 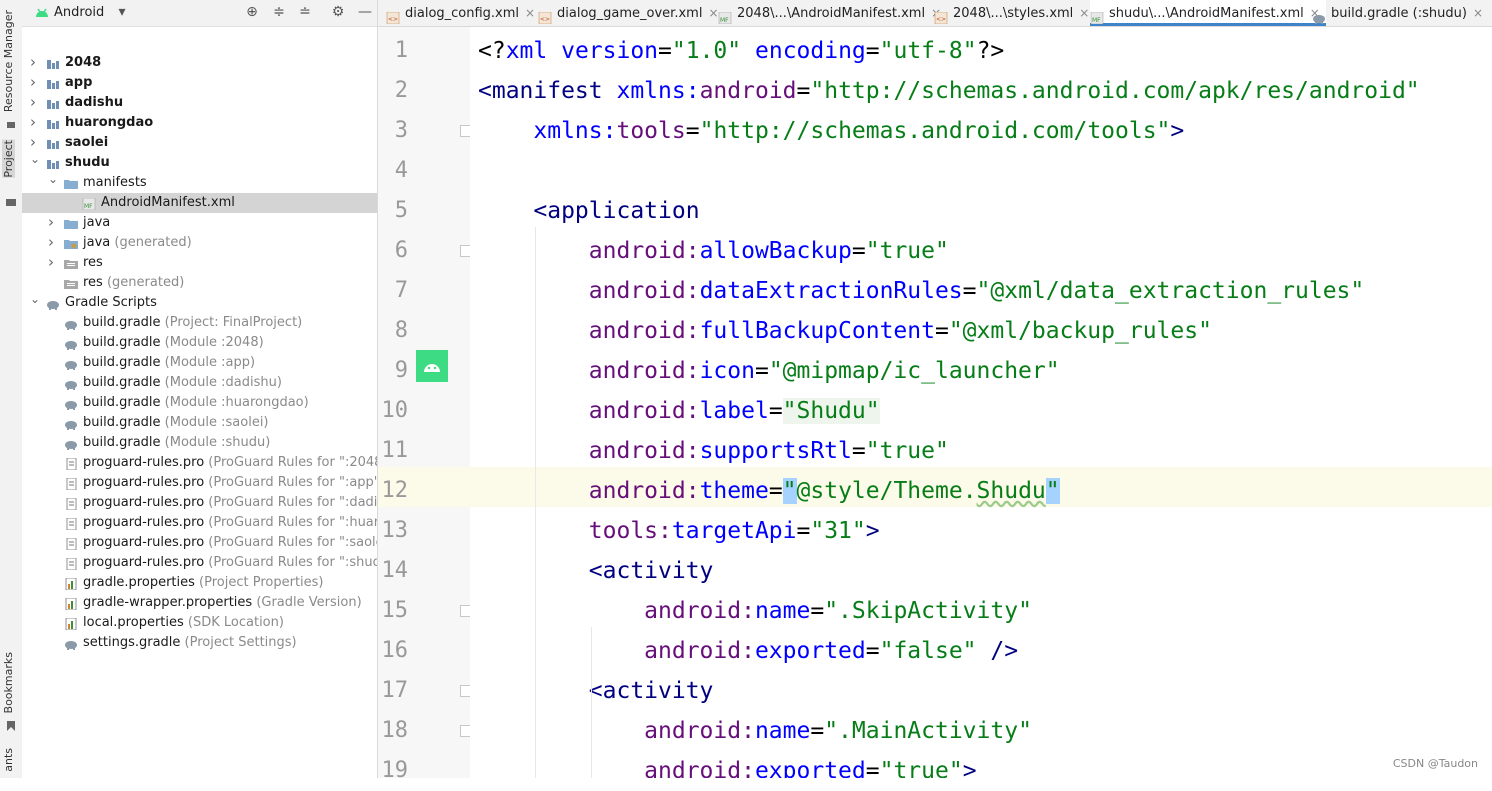 What do you see at coordinates (832, 13) in the screenshot?
I see `editor-tab: MF2048\...\AndroidManifest.xml×` at bounding box center [832, 13].